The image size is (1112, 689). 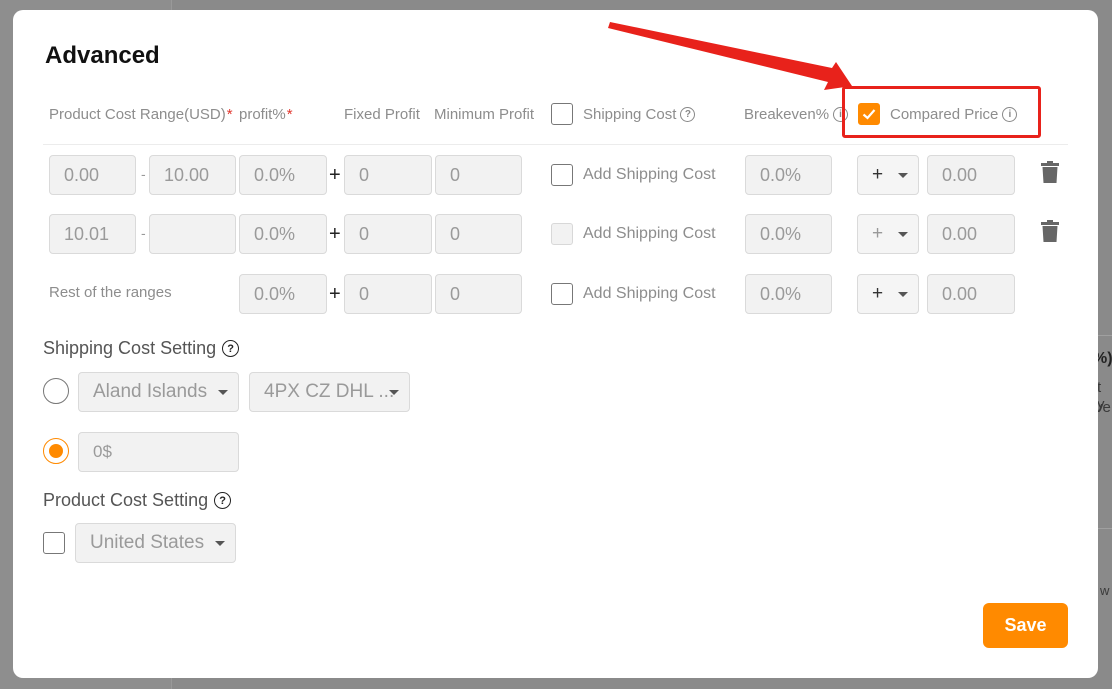 I want to click on shipping-fixed-radio, so click(x=56, y=451).